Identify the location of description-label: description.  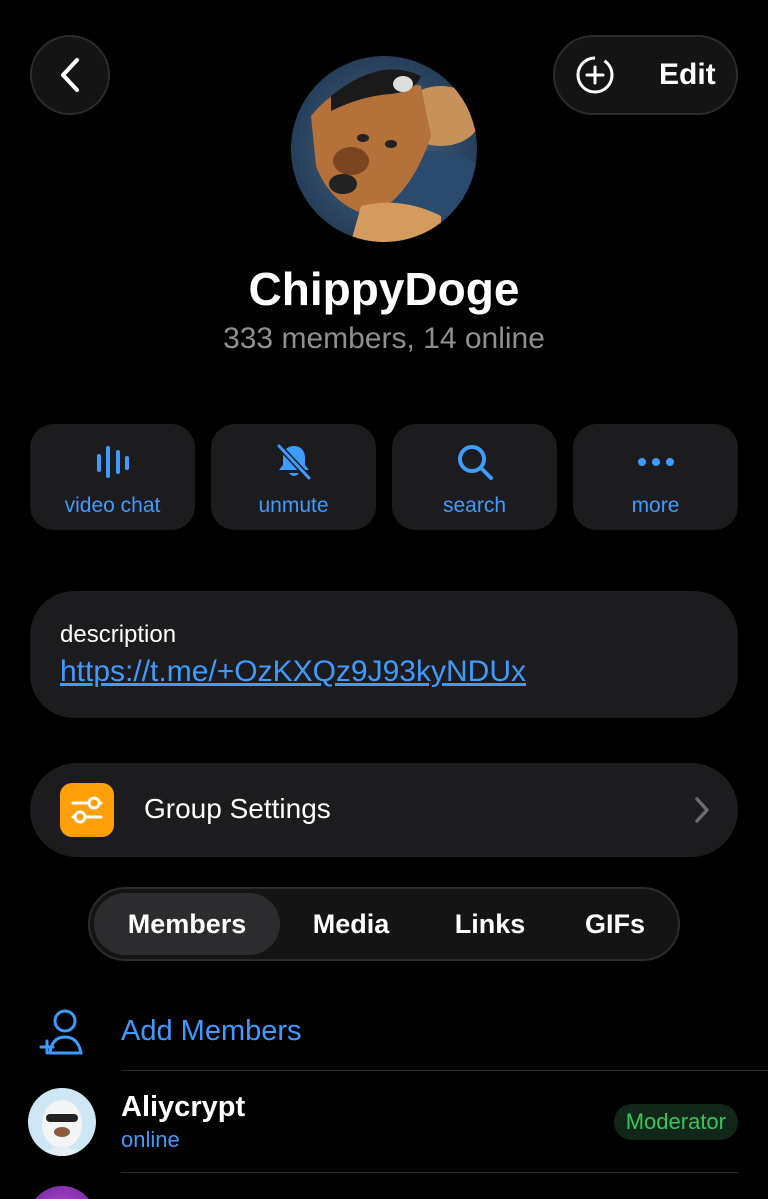
(118, 634).